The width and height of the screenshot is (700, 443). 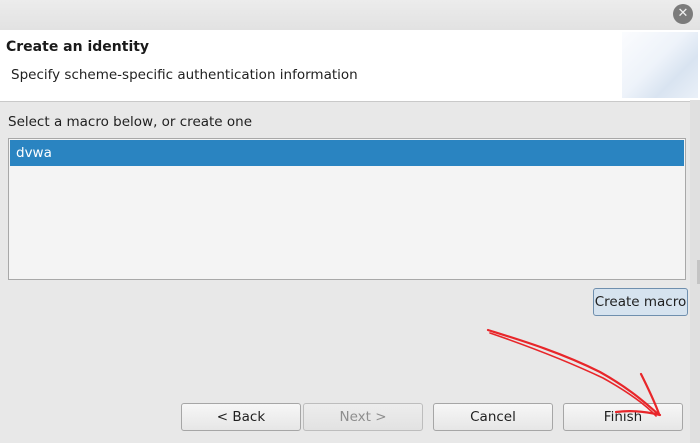 What do you see at coordinates (350, 15) in the screenshot?
I see `dialog-titlebar: ✕` at bounding box center [350, 15].